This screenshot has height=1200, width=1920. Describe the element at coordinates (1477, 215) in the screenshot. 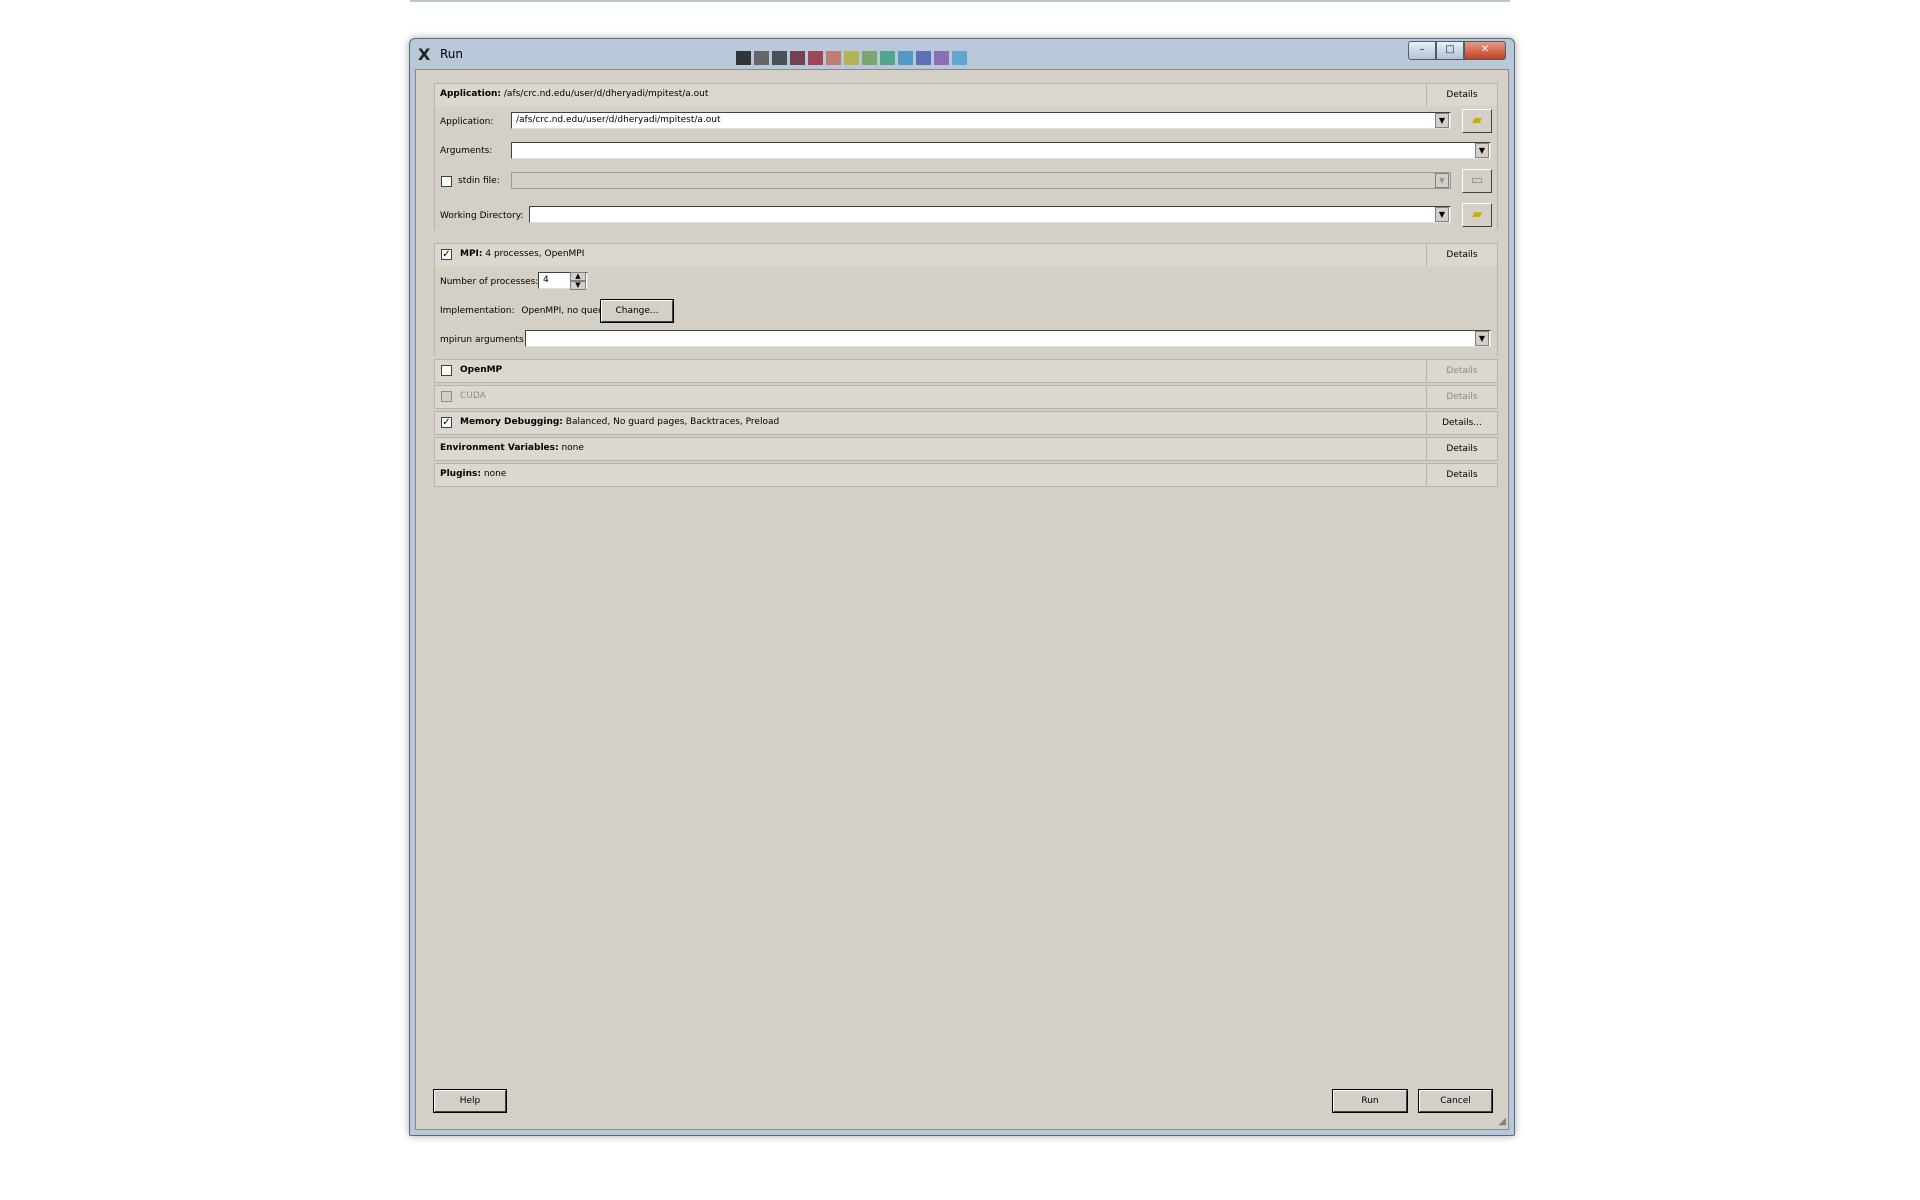

I see `working-directory-browse-folder-icon: ▰` at that location.